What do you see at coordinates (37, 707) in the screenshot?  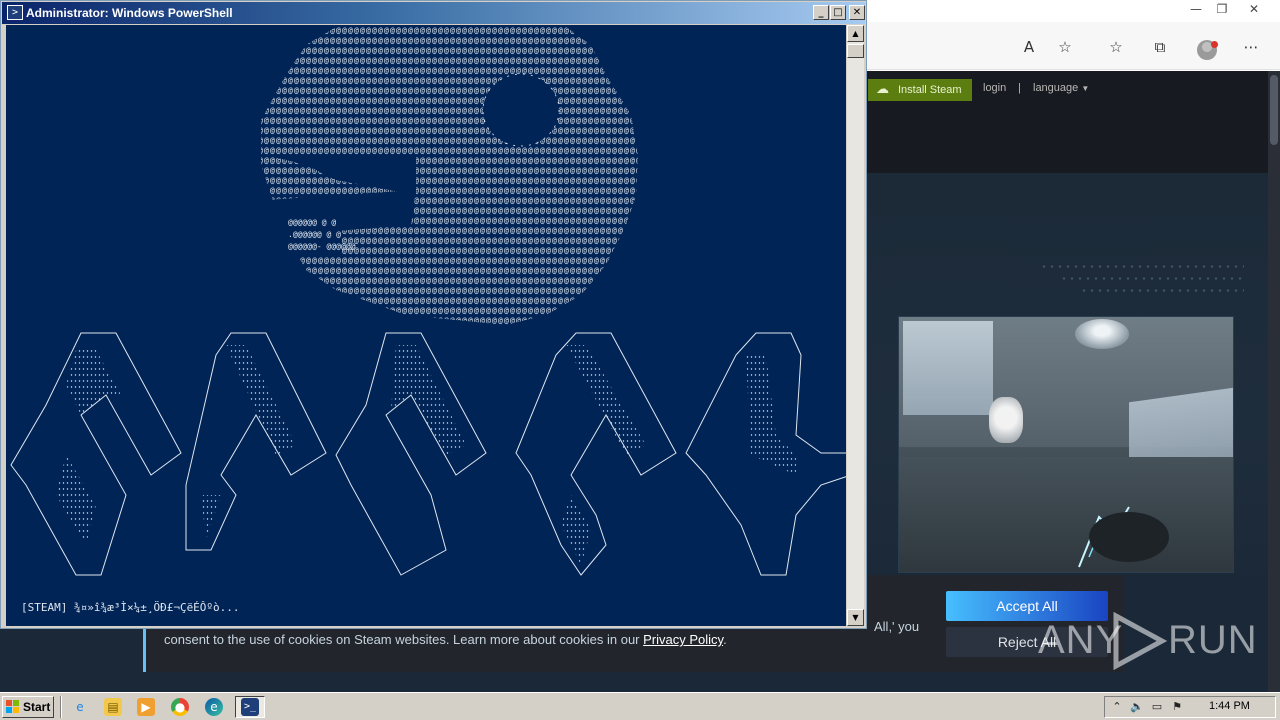 I see `start-label: Start` at bounding box center [37, 707].